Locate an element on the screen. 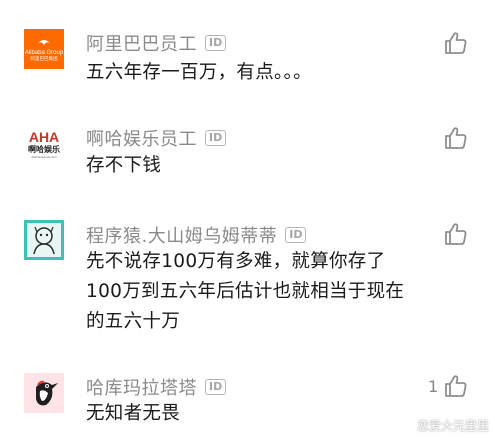 The height and width of the screenshot is (438, 495). username: 程序猿.大山姆乌姆蒂蒂 is located at coordinates (181, 235).